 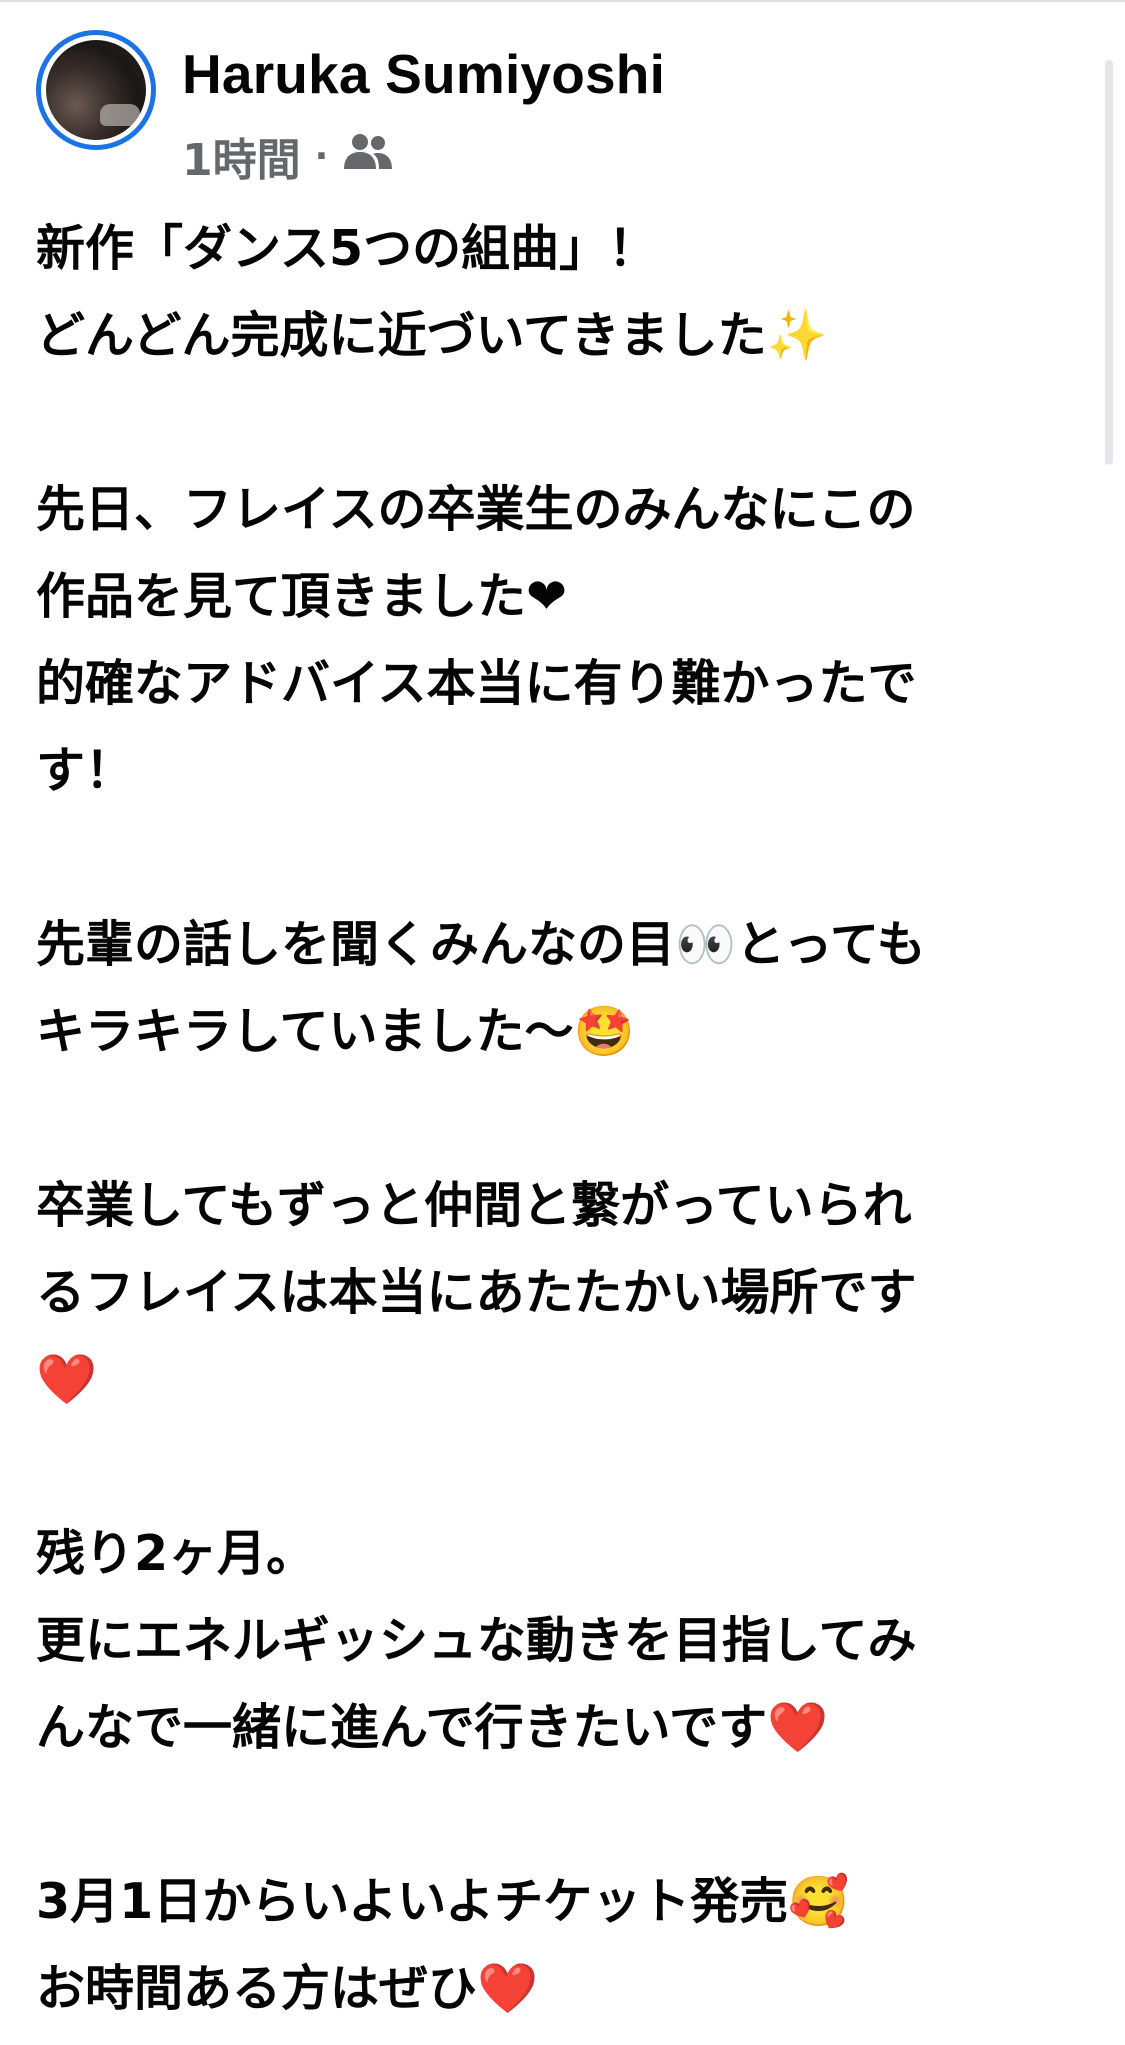 What do you see at coordinates (67, 1379) in the screenshot?
I see `post-text-line: ❤️` at bounding box center [67, 1379].